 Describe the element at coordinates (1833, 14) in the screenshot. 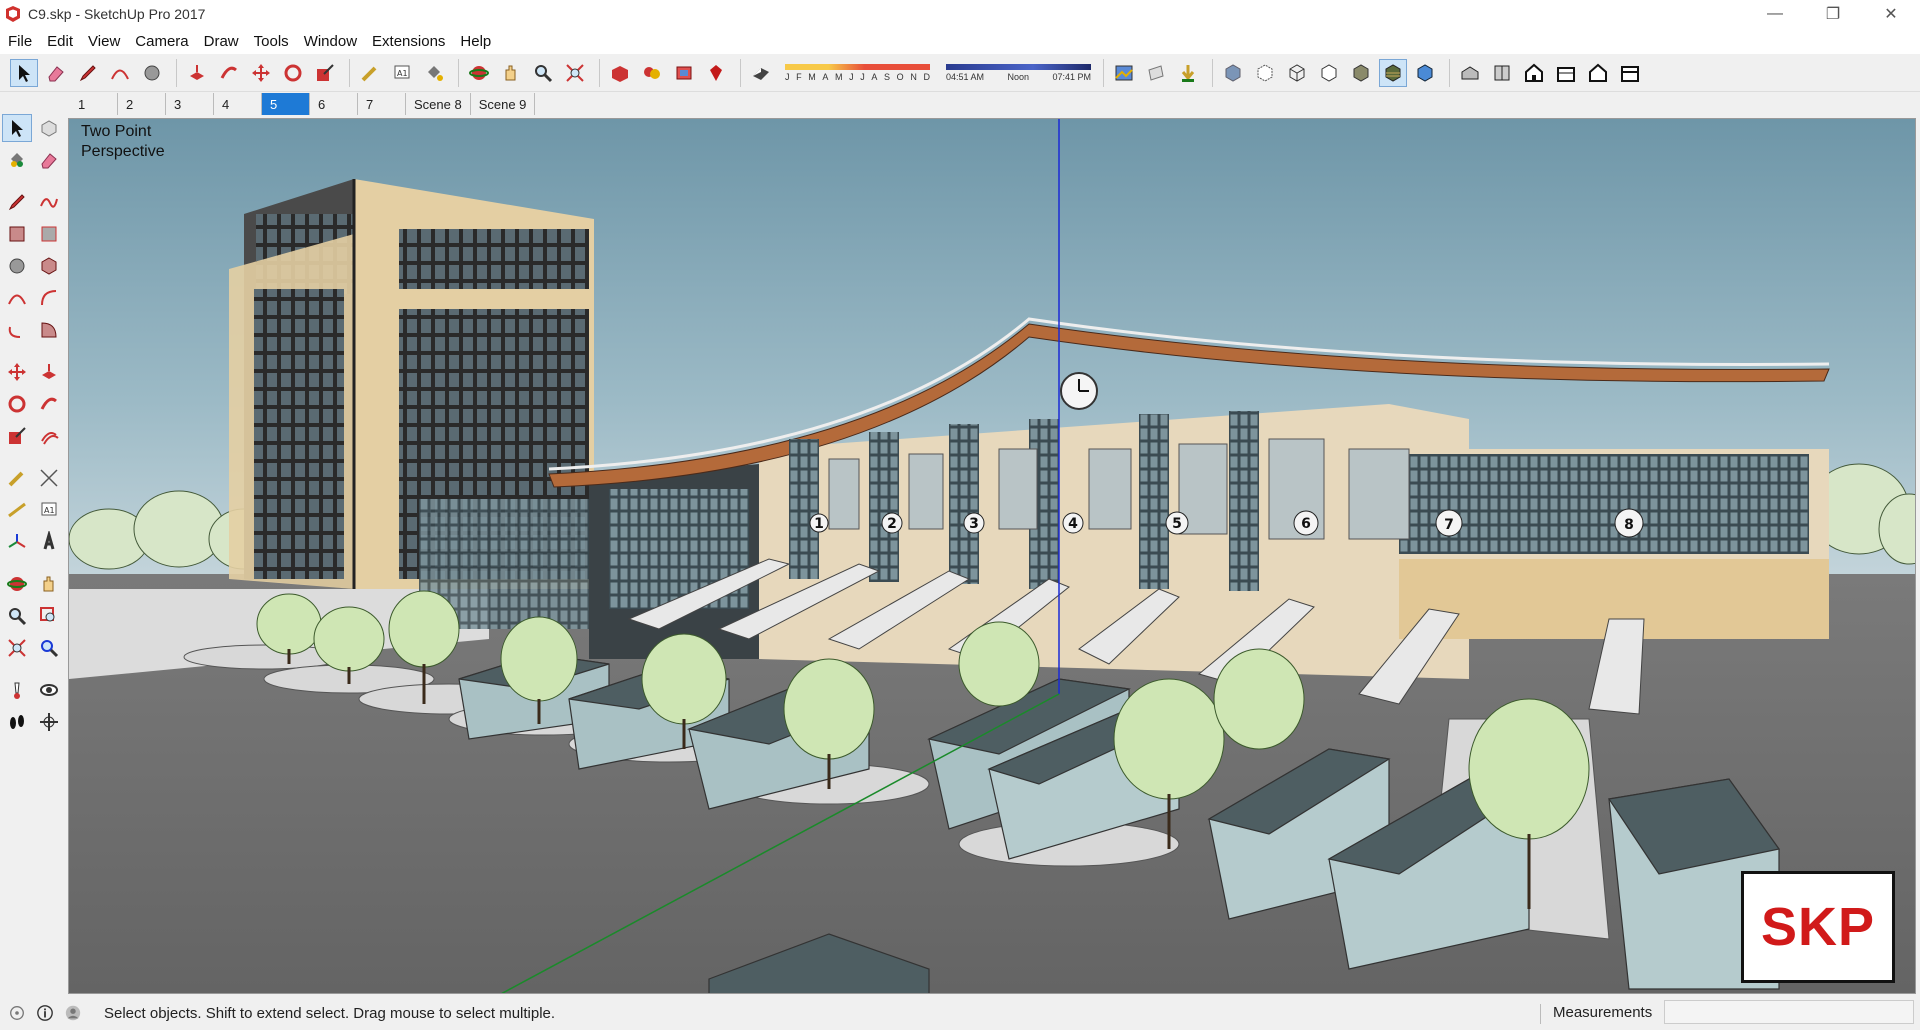

I see `restore-button: ❐` at that location.